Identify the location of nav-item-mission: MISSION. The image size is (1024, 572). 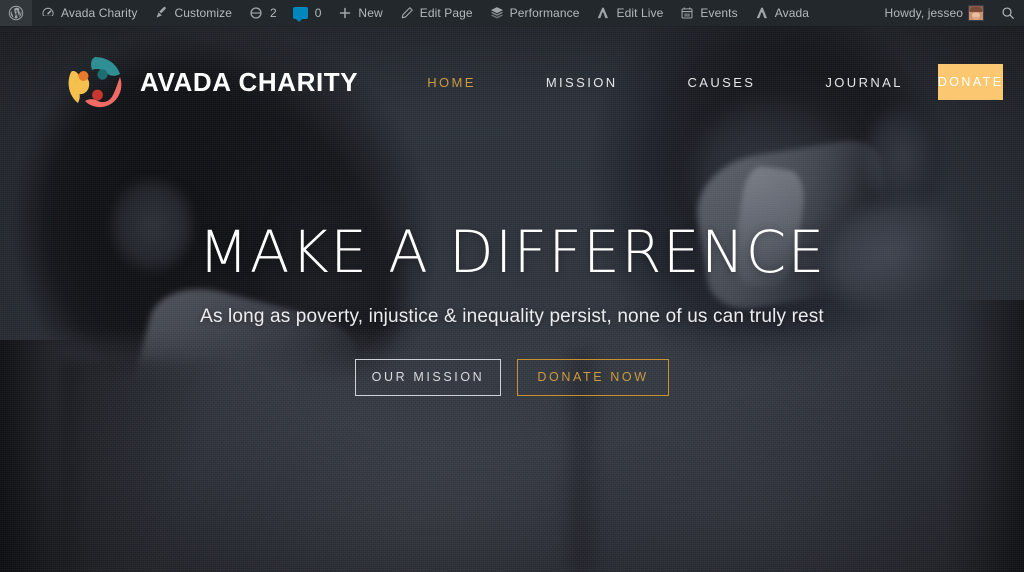
(582, 82).